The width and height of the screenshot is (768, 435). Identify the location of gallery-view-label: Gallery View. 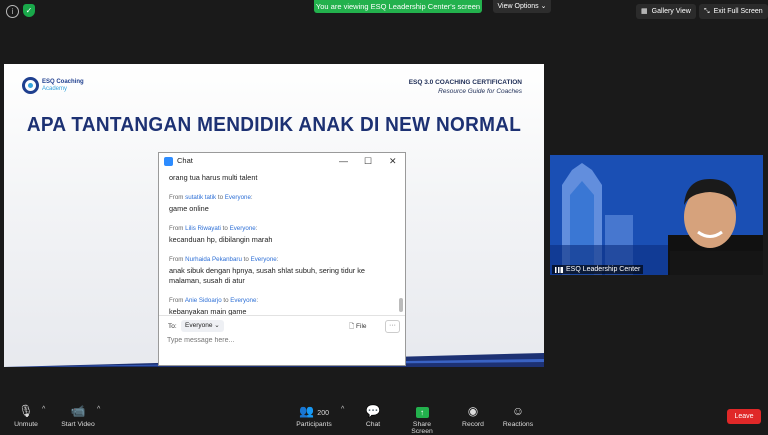
(671, 11).